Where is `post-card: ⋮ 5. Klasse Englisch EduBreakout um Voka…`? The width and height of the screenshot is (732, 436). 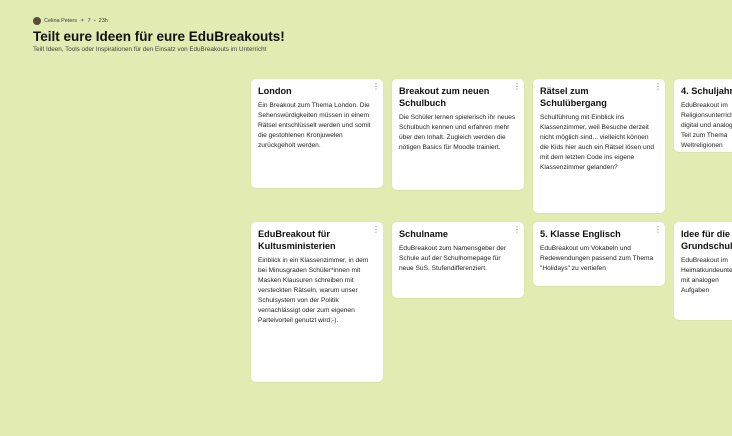 post-card: ⋮ 5. Klasse Englisch EduBreakout um Voka… is located at coordinates (599, 254).